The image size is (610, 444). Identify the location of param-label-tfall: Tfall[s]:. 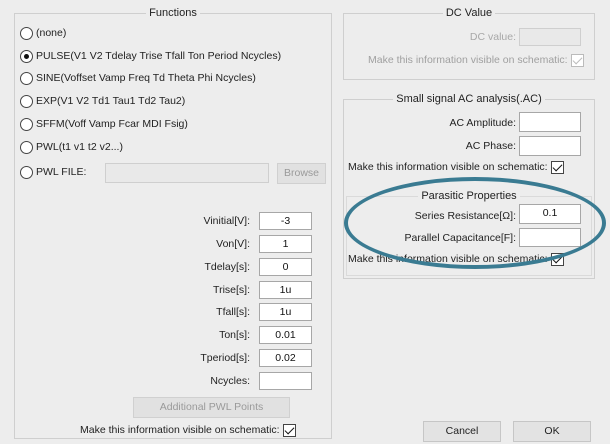
(233, 312).